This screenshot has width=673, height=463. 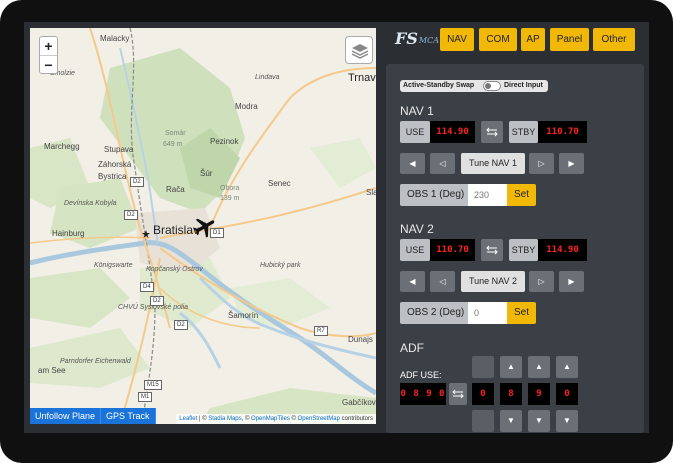 I want to click on nav1-use-display: 114.90, so click(x=452, y=132).